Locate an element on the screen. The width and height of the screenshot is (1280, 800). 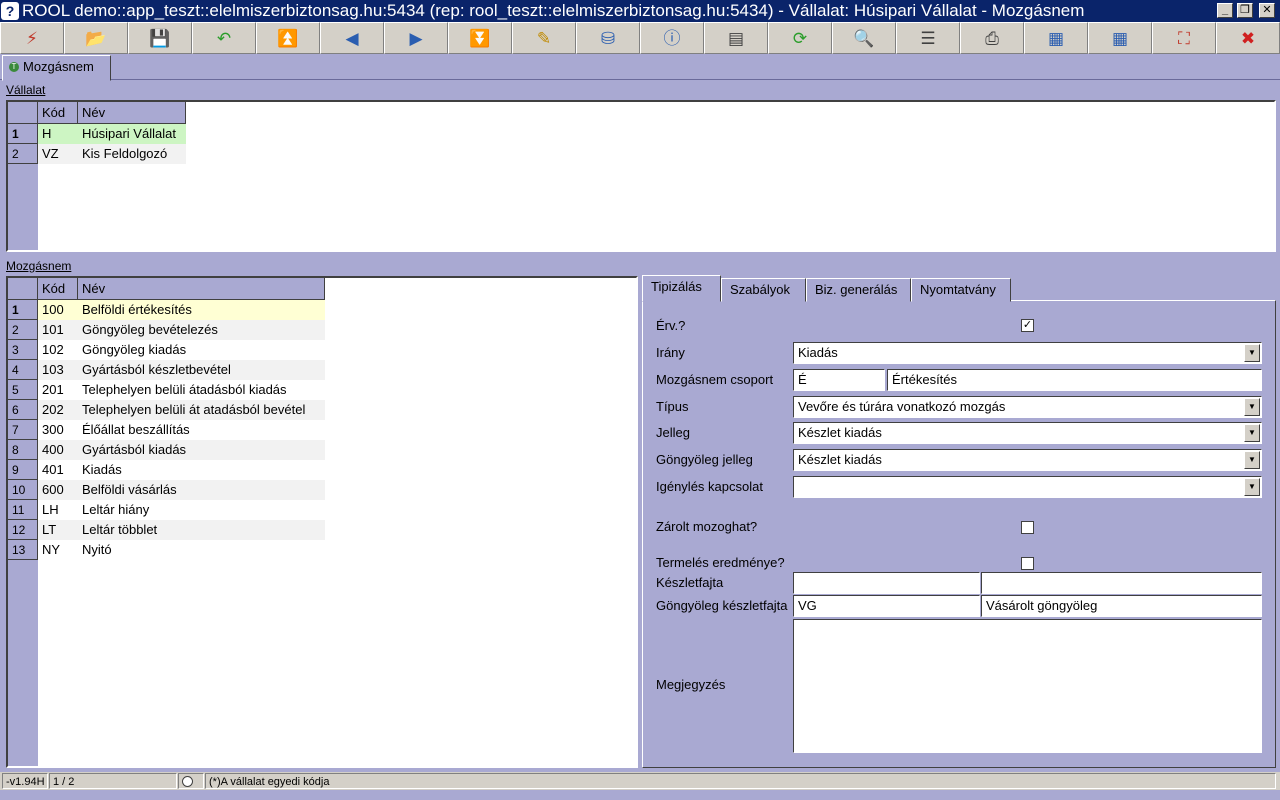
keszletfajta-code-field is located at coordinates (886, 583).